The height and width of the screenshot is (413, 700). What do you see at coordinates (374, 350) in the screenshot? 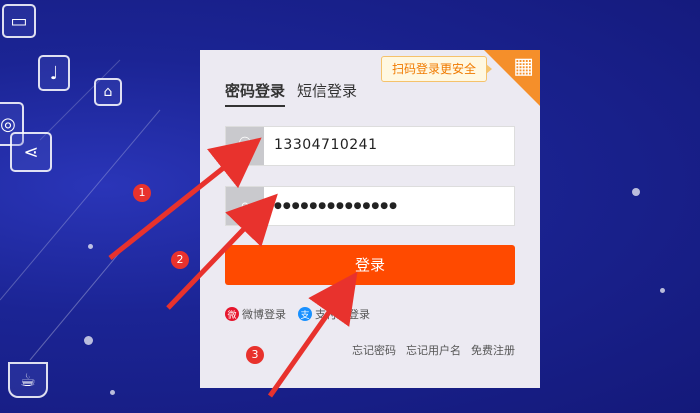
I see `forgot-password-link: 忘记密码` at bounding box center [374, 350].